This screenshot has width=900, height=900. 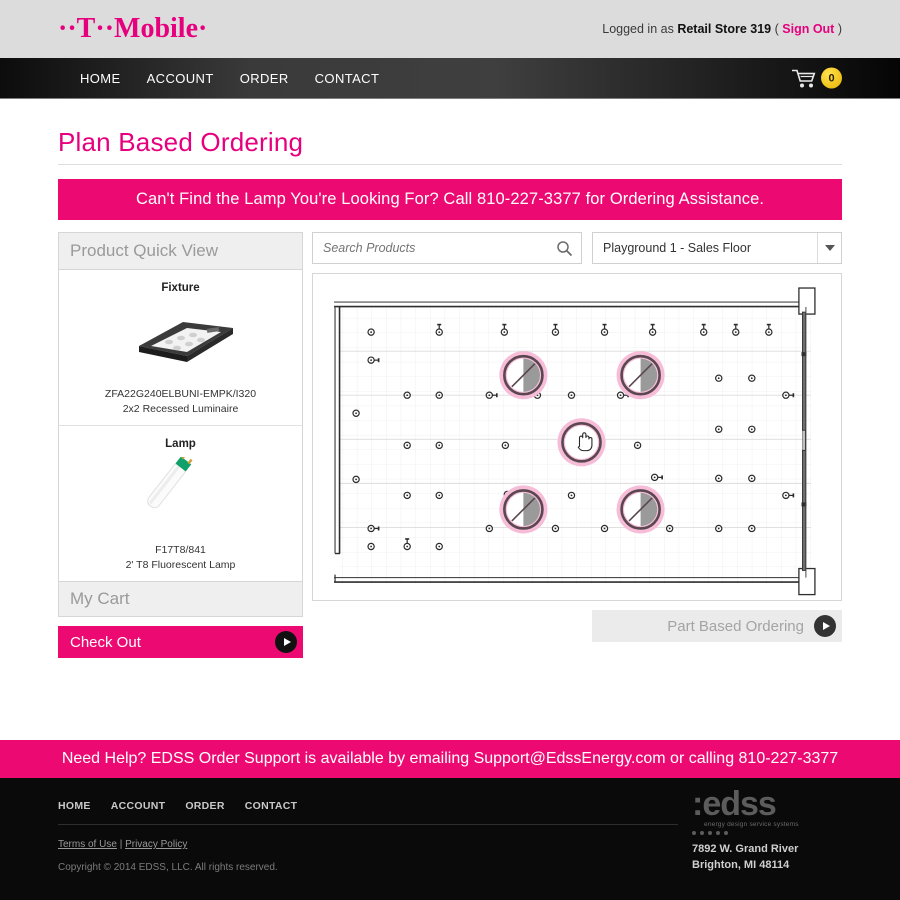 I want to click on logged-in-prefix: Logged in as, so click(x=638, y=29).